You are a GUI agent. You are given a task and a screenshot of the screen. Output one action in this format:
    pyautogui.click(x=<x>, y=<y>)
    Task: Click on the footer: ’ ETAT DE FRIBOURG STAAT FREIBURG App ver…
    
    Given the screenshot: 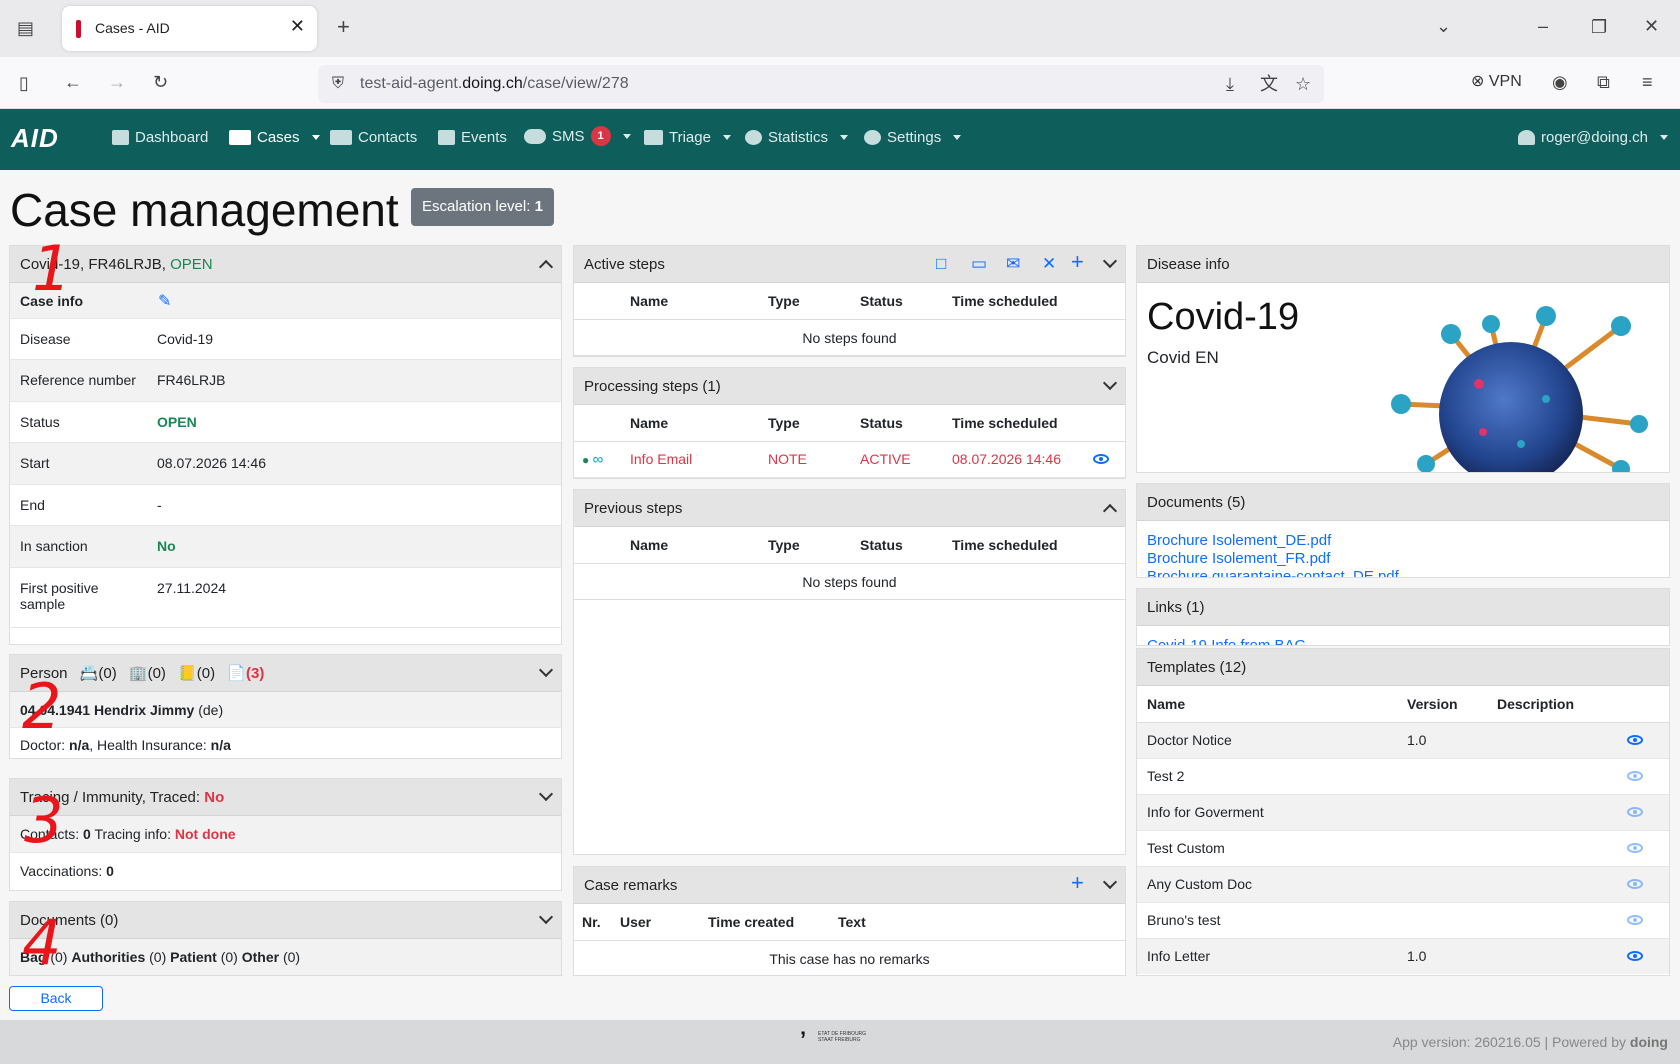 What is the action you would take?
    pyautogui.click(x=840, y=1042)
    